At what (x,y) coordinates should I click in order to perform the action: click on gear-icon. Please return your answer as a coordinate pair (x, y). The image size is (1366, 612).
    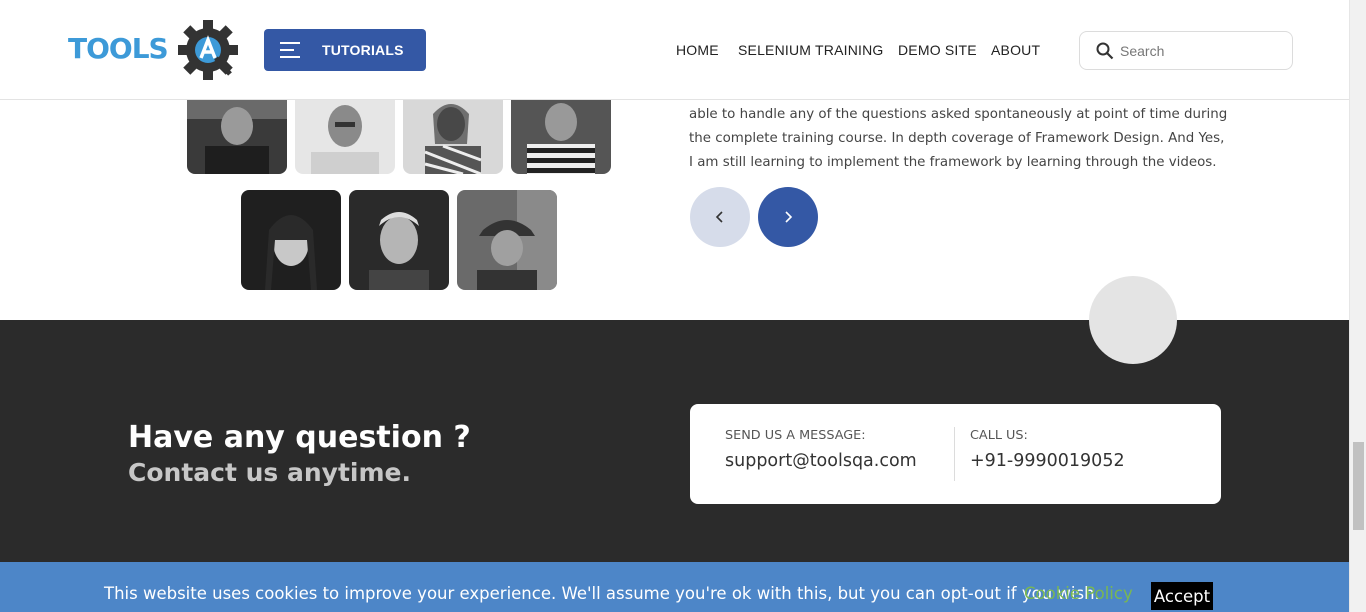
    Looking at the image, I should click on (208, 50).